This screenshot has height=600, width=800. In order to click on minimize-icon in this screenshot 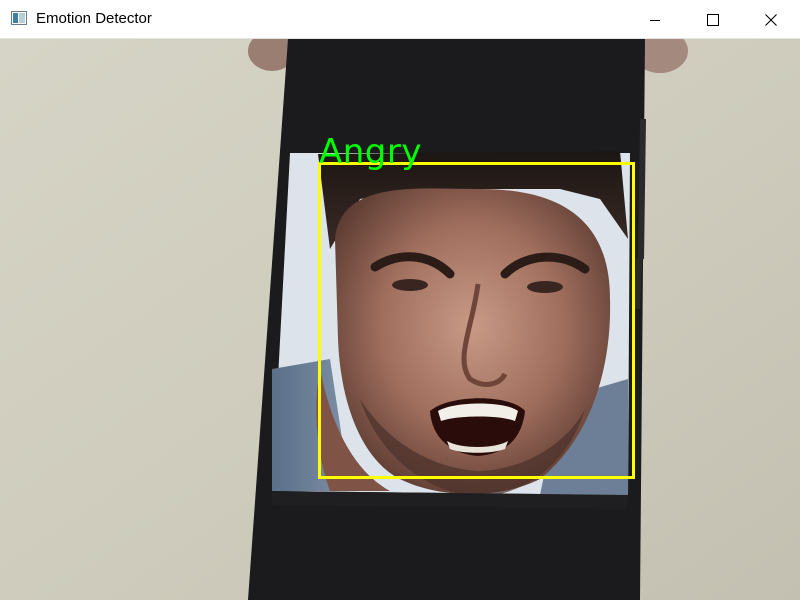, I will do `click(655, 20)`.